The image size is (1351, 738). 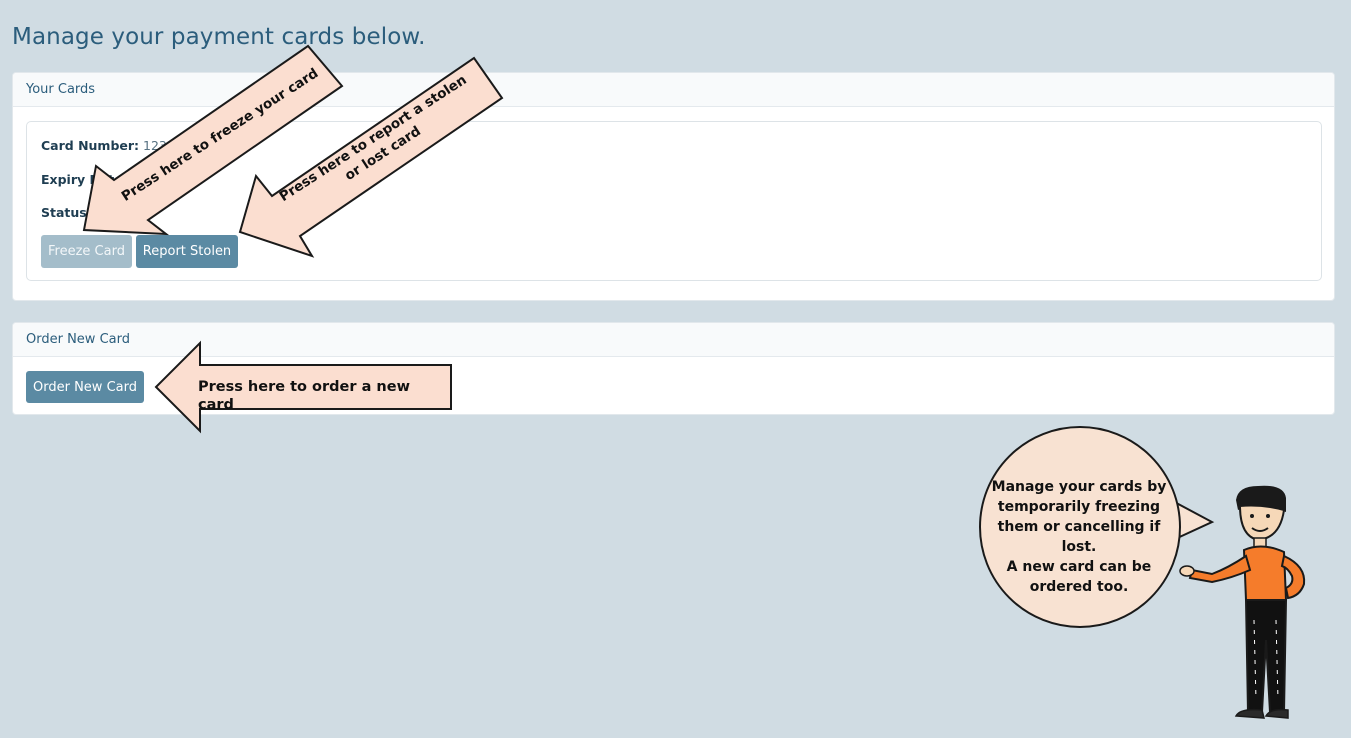 What do you see at coordinates (85, 387) in the screenshot?
I see `order-new-card-button: Order New Card` at bounding box center [85, 387].